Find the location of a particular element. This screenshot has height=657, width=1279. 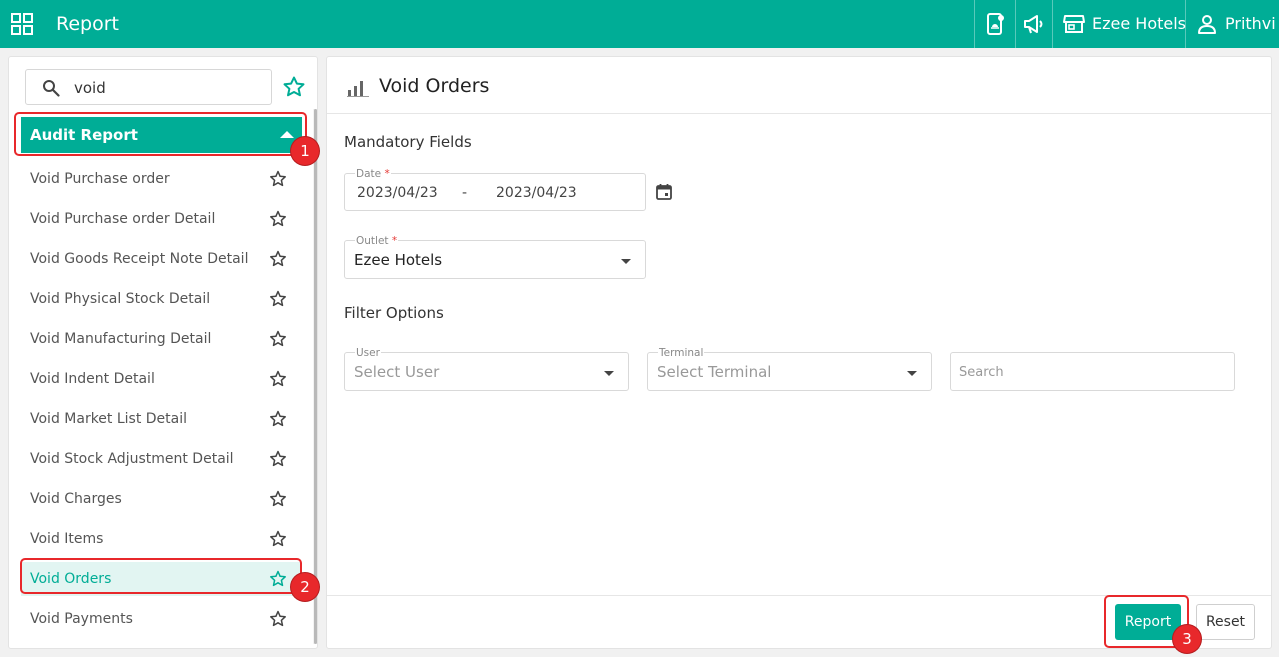

menu-item-void-purchase-order-detail: Void Purchase order Detail is located at coordinates (161, 219).